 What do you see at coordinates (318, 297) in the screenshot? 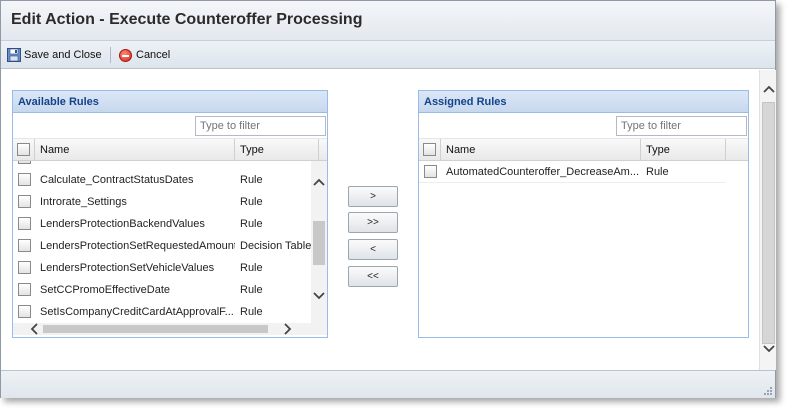
I see `scroll-down-icon` at bounding box center [318, 297].